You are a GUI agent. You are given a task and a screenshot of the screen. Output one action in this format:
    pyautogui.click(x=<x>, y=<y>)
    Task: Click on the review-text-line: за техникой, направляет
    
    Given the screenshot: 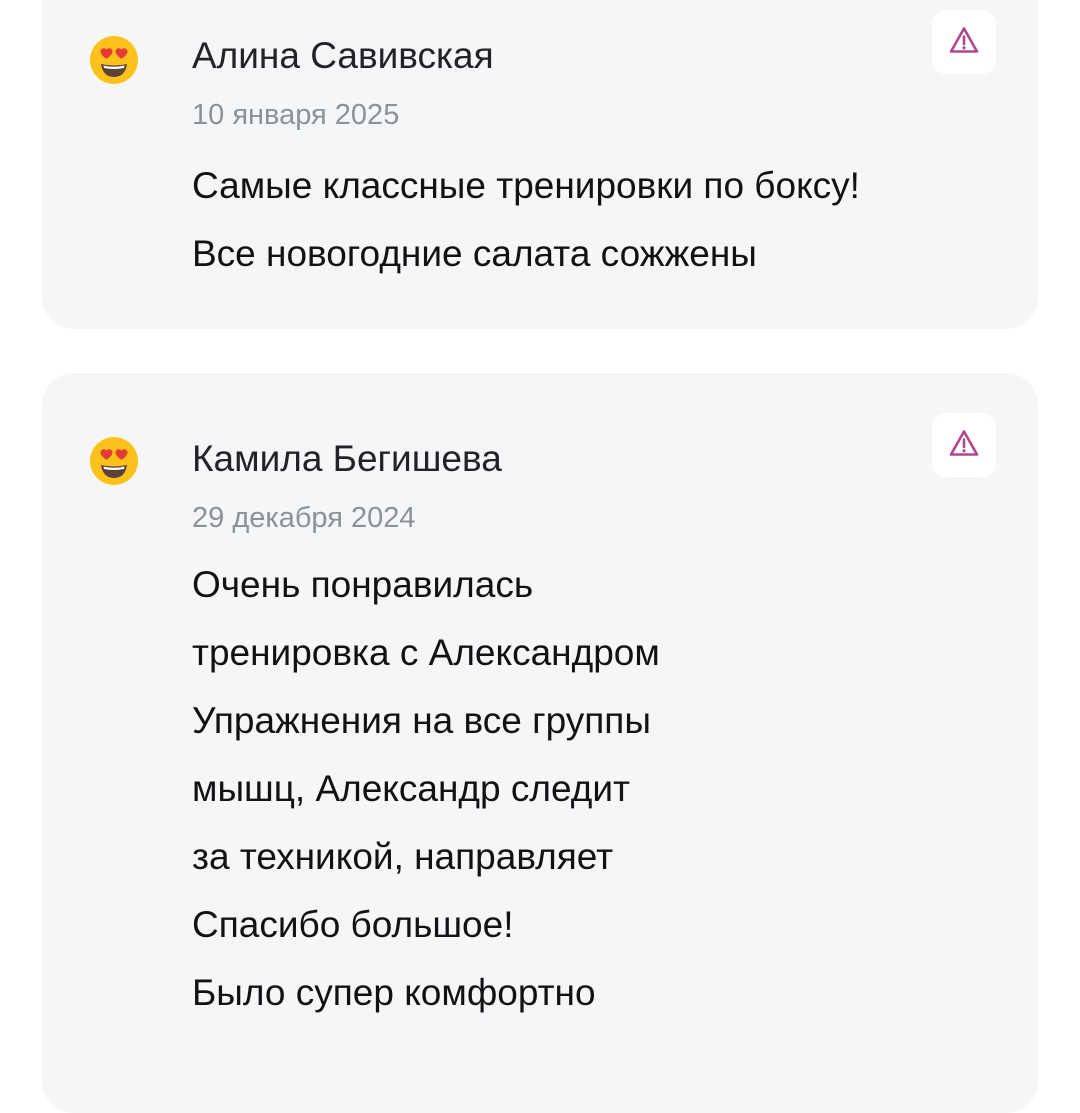 What is the action you would take?
    pyautogui.click(x=403, y=856)
    